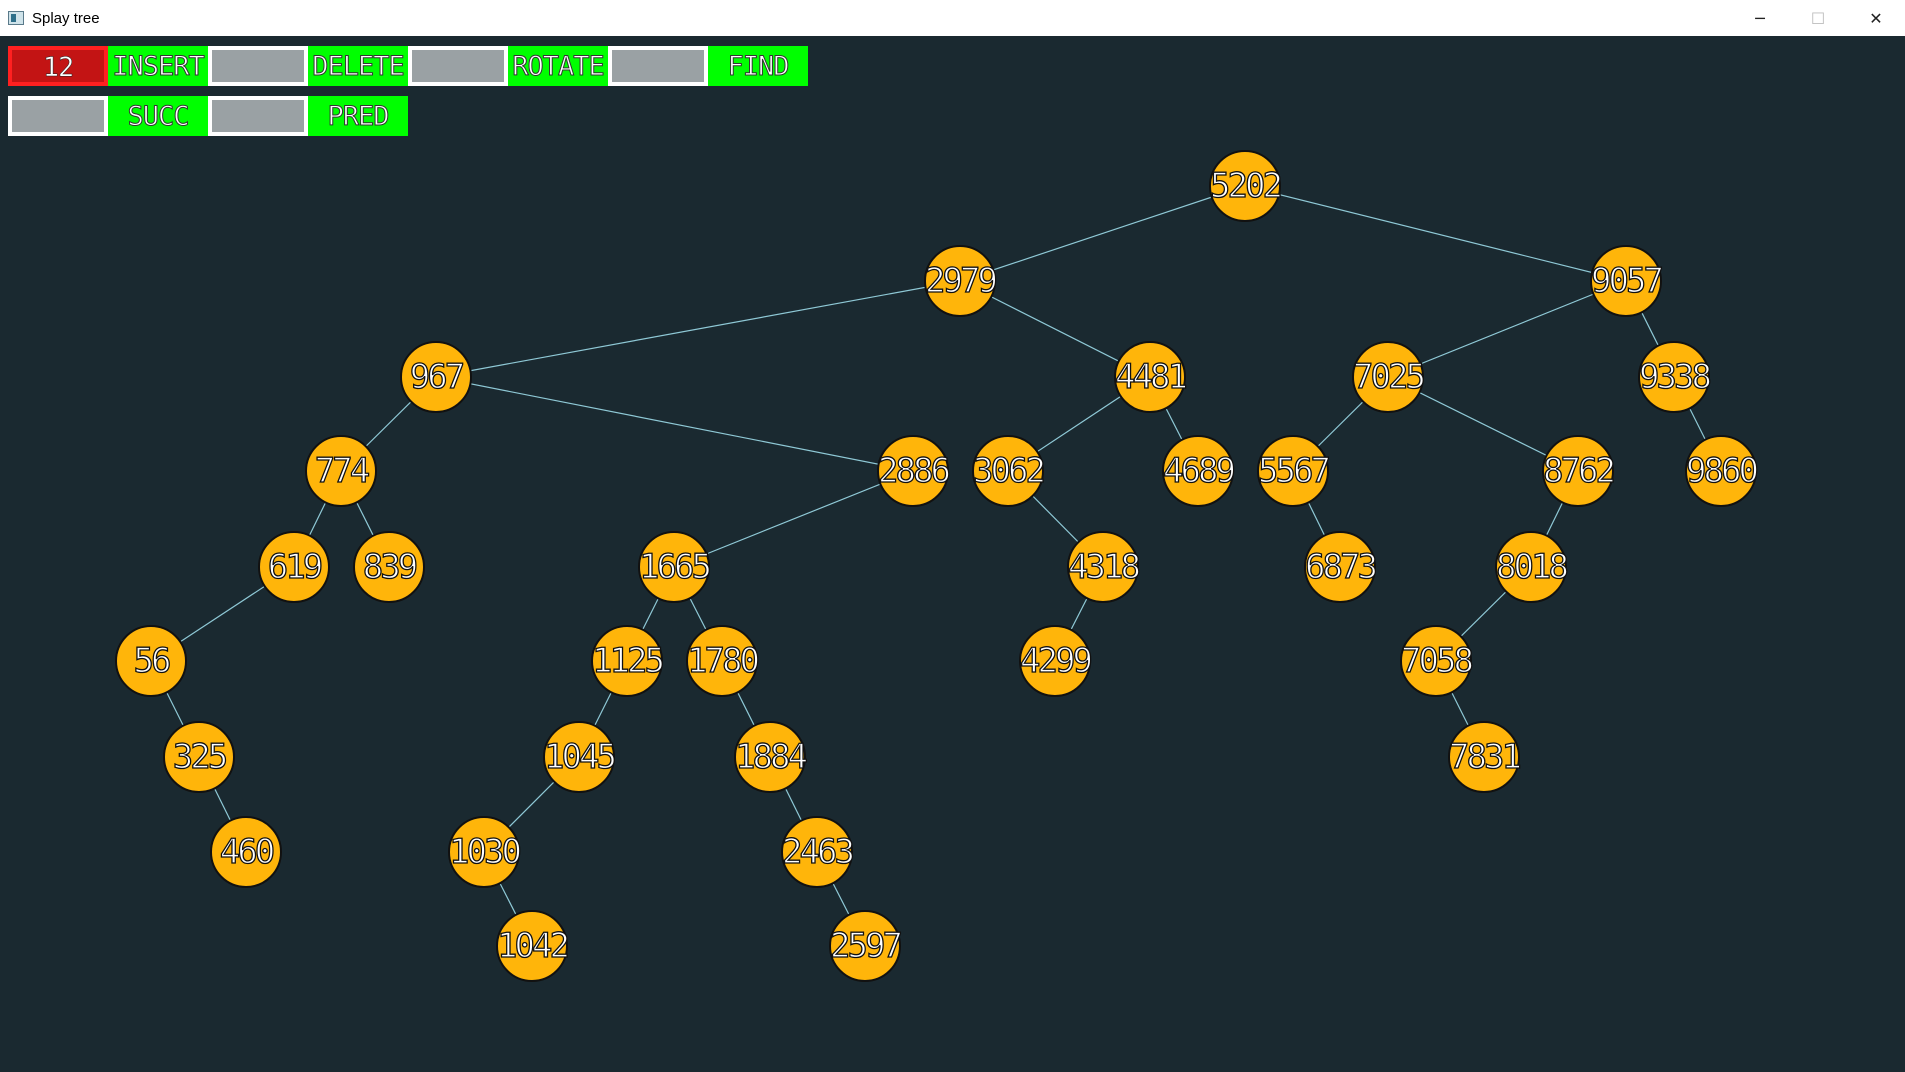  I want to click on tree-node-label: 1125, so click(627, 661).